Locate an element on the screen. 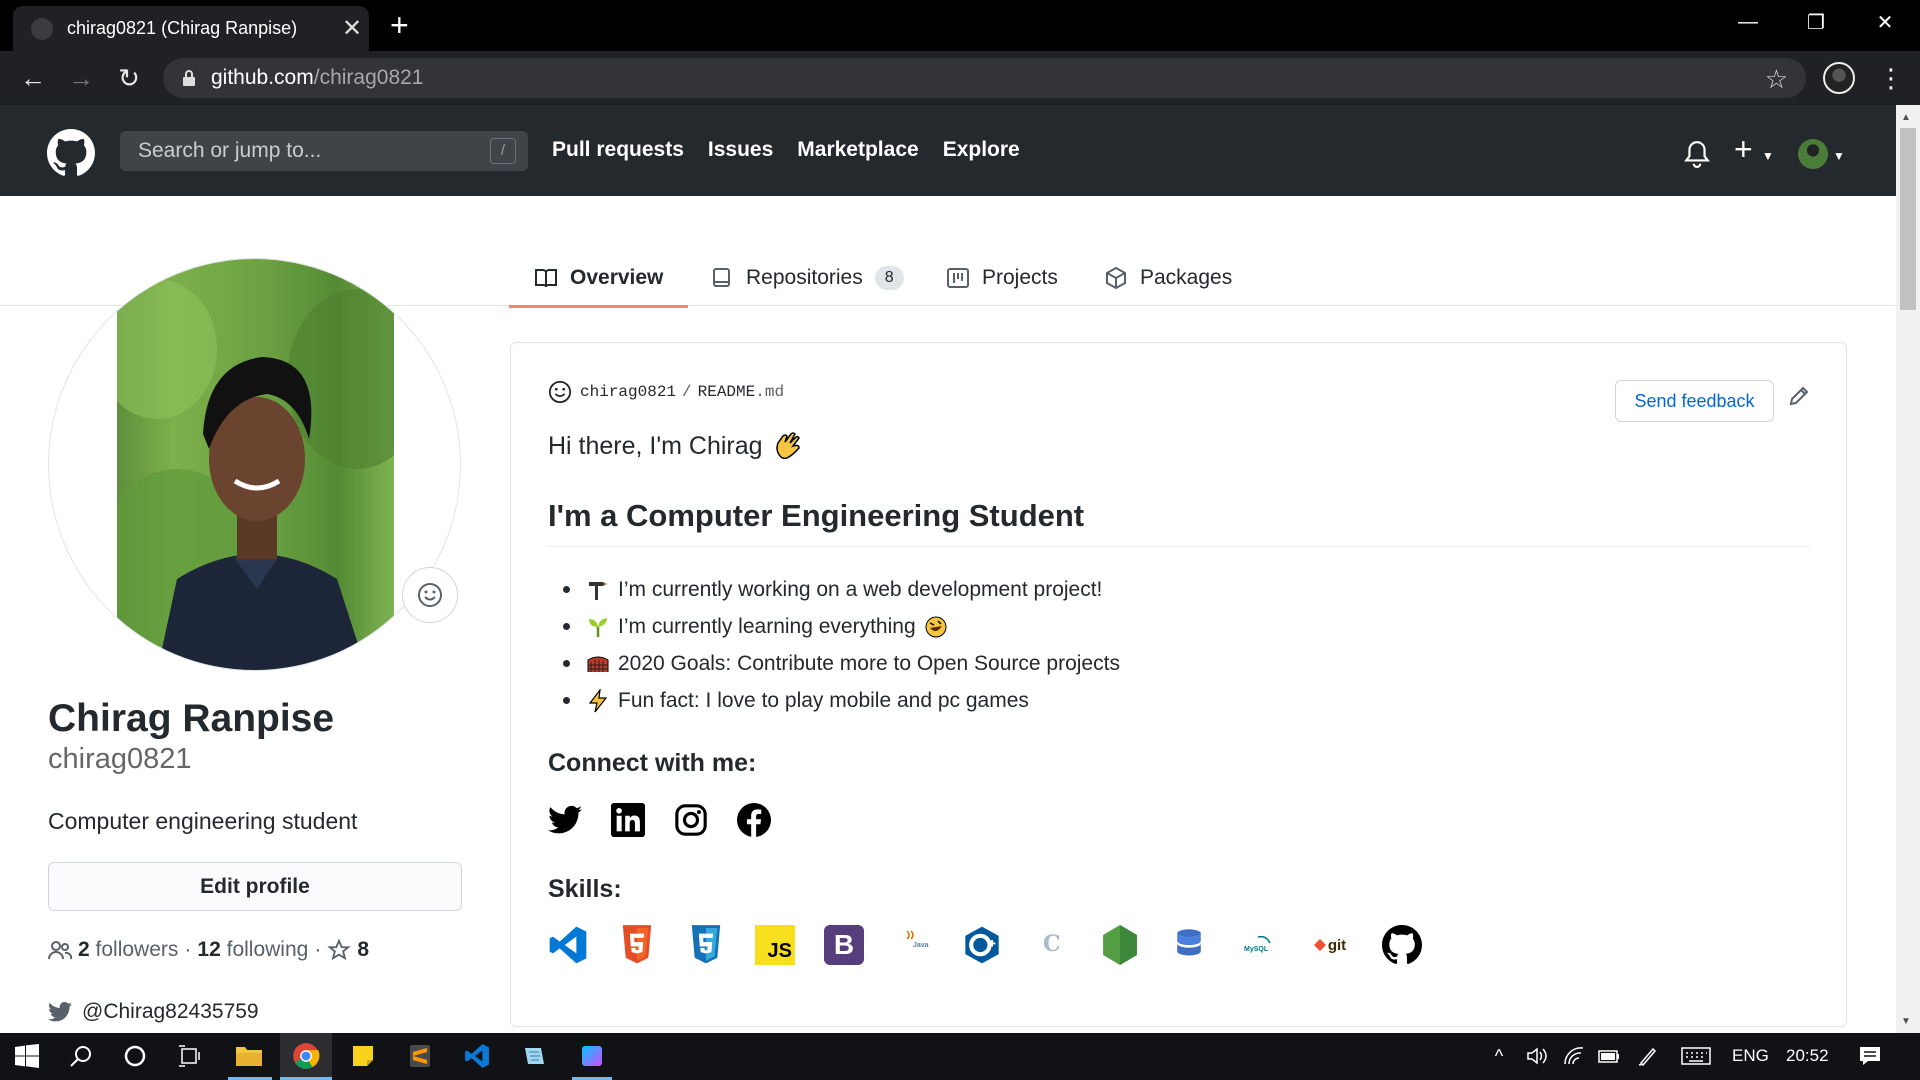 This screenshot has height=1080, width=1920. stars-link: 8 is located at coordinates (348, 950).